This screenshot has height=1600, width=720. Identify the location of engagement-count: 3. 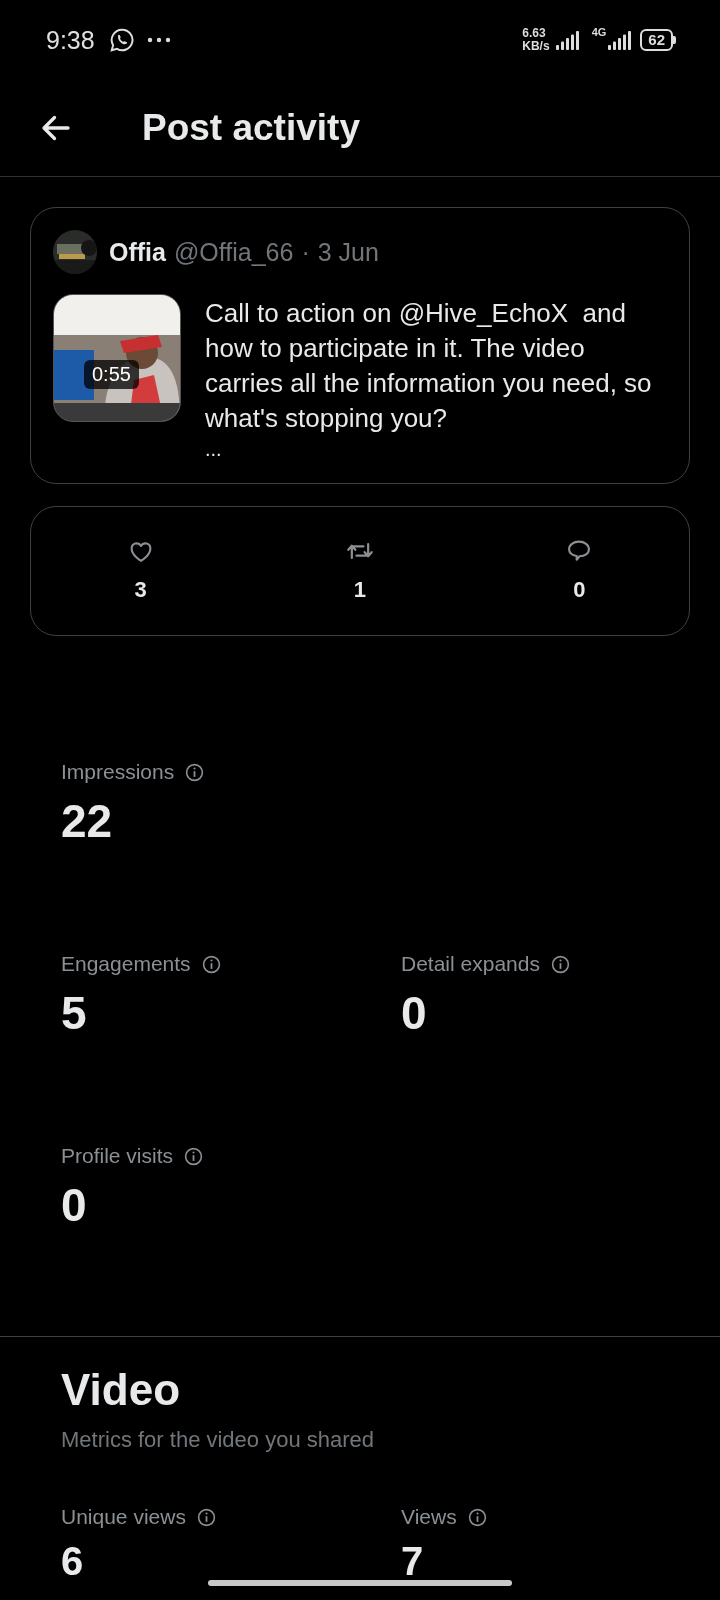
(140, 590).